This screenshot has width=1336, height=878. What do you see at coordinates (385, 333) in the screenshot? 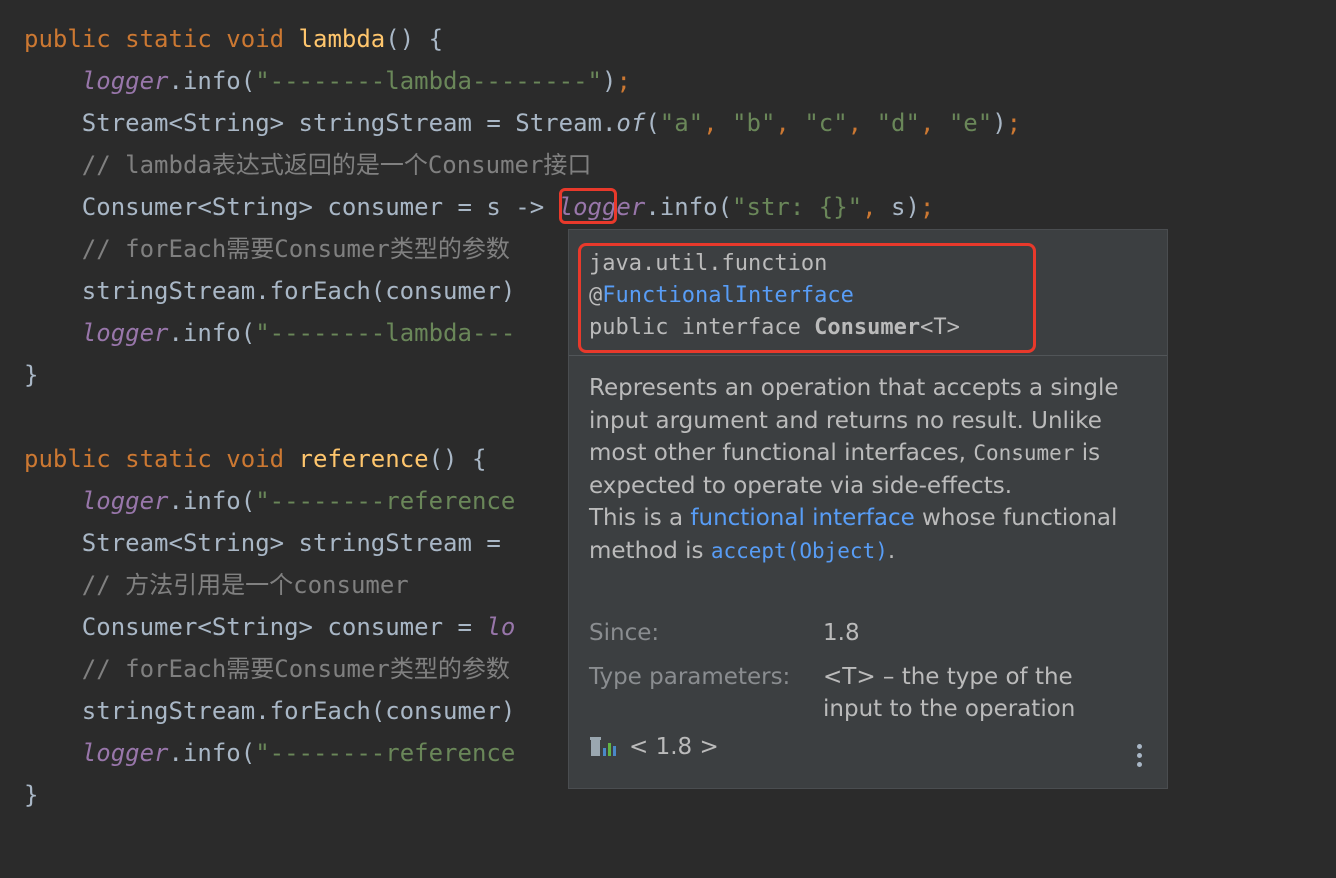
I see `code-token: "--------lambda---` at bounding box center [385, 333].